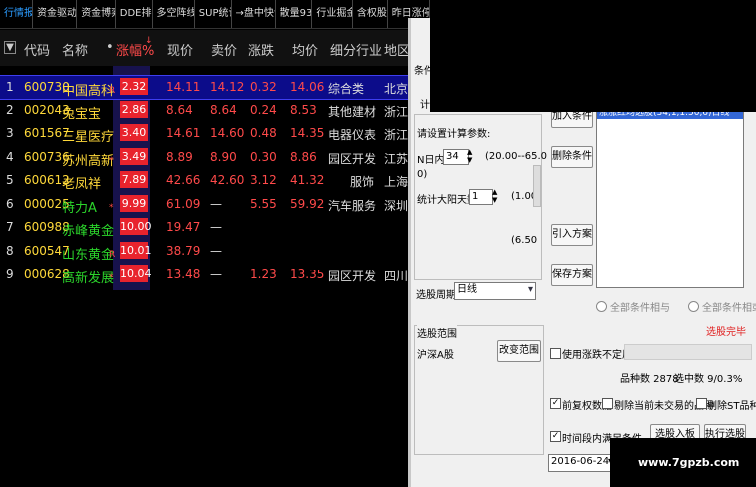 This screenshot has width=756, height=487. I want to click on import-plan-button: 引入方案, so click(572, 235).